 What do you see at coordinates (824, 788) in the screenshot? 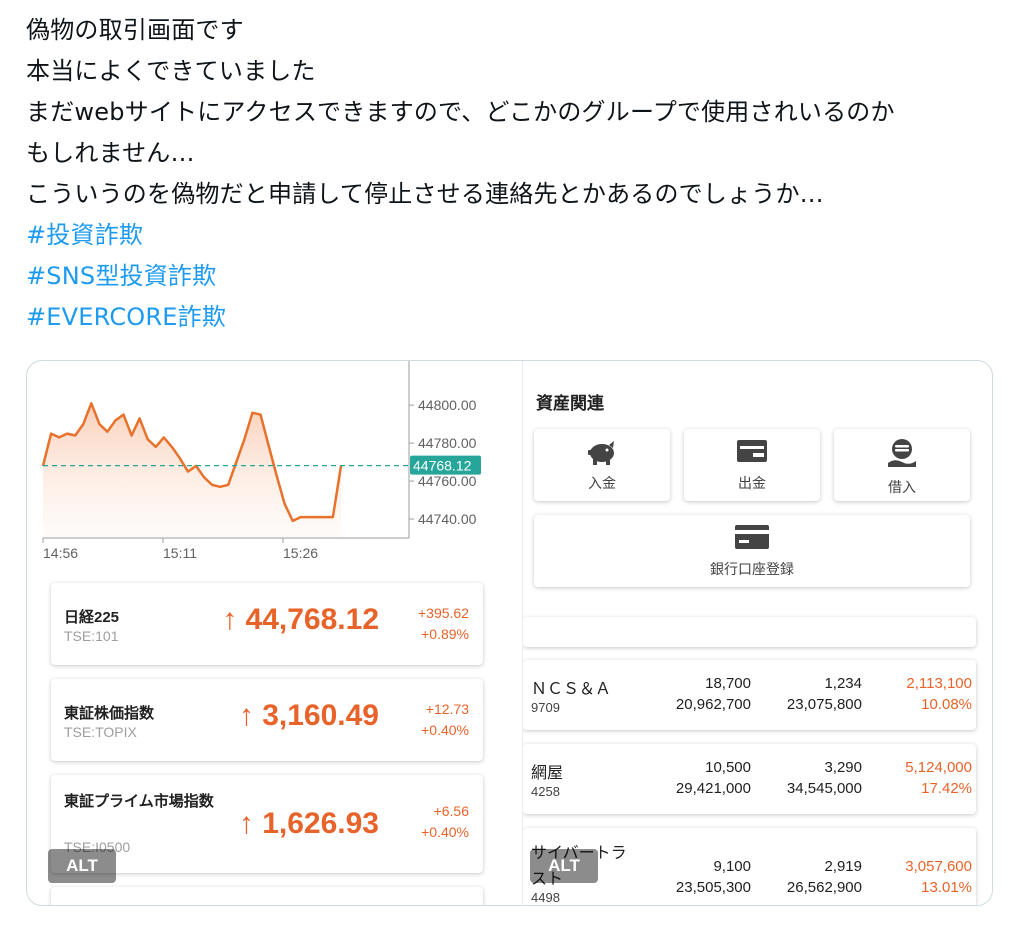
I see `stock-value: 34,545,000` at bounding box center [824, 788].